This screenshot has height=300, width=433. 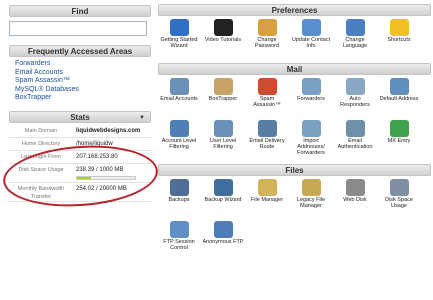 What do you see at coordinates (355, 86) in the screenshot?
I see `autoresponder-icon` at bounding box center [355, 86].